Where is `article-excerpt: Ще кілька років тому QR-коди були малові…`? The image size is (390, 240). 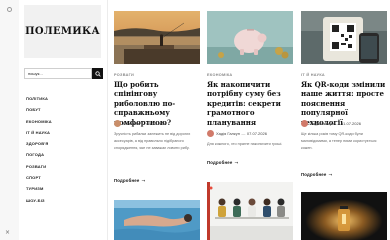 article-excerpt: Ще кілька років тому QR-коди були малові… is located at coordinates (339, 141).